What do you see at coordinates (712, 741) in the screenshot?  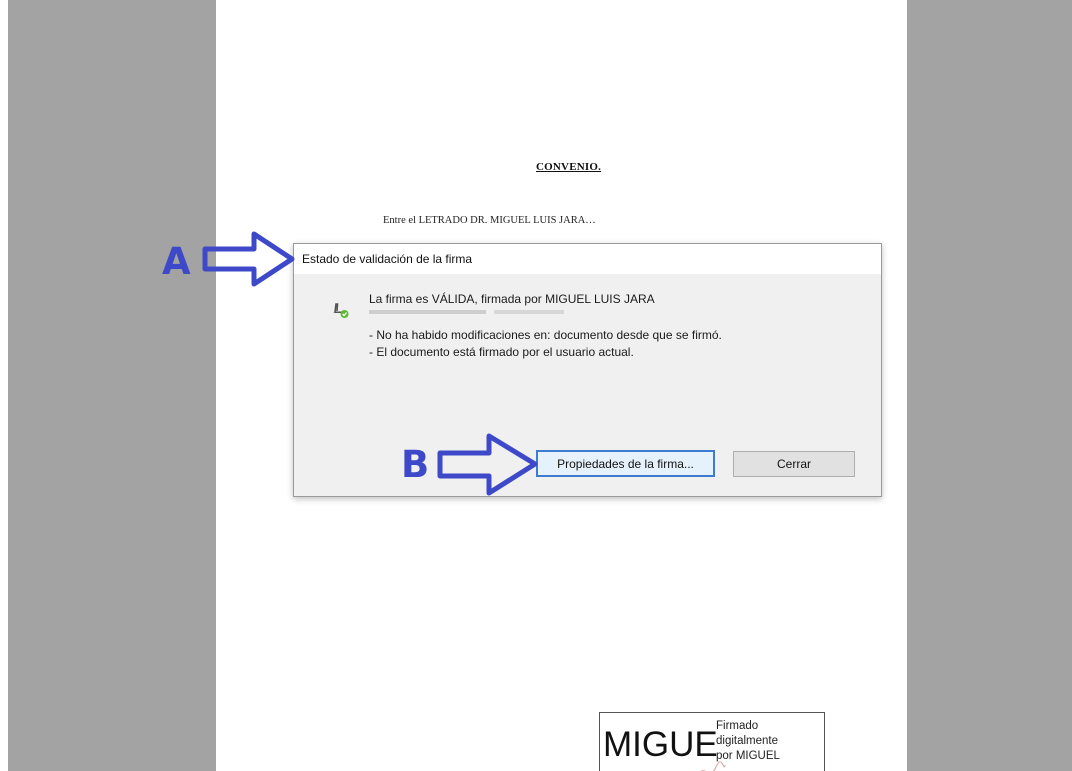 I see `digital-signature-stamp: MIGUE Firmado digitalmente por MIGUEL` at bounding box center [712, 741].